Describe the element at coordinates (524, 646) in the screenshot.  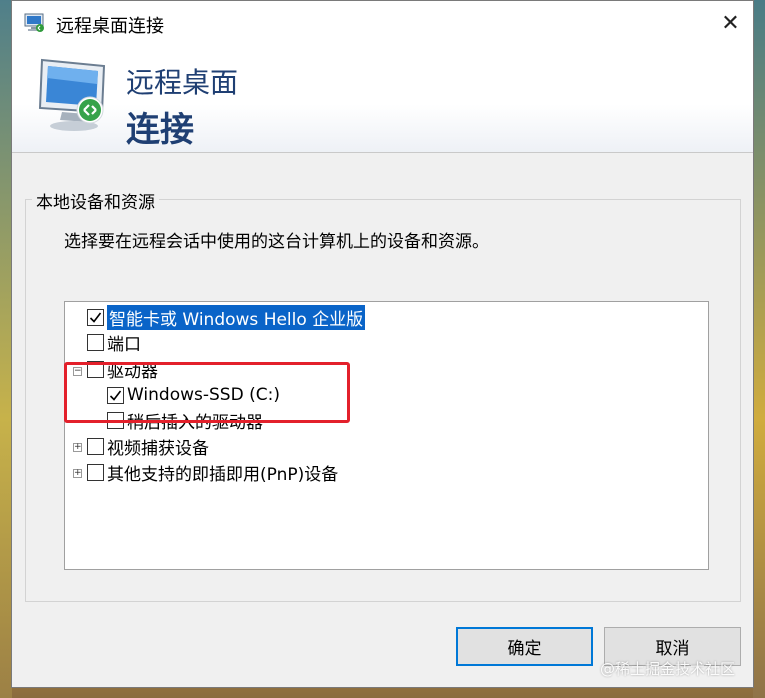
I see `ok-button: 确定` at that location.